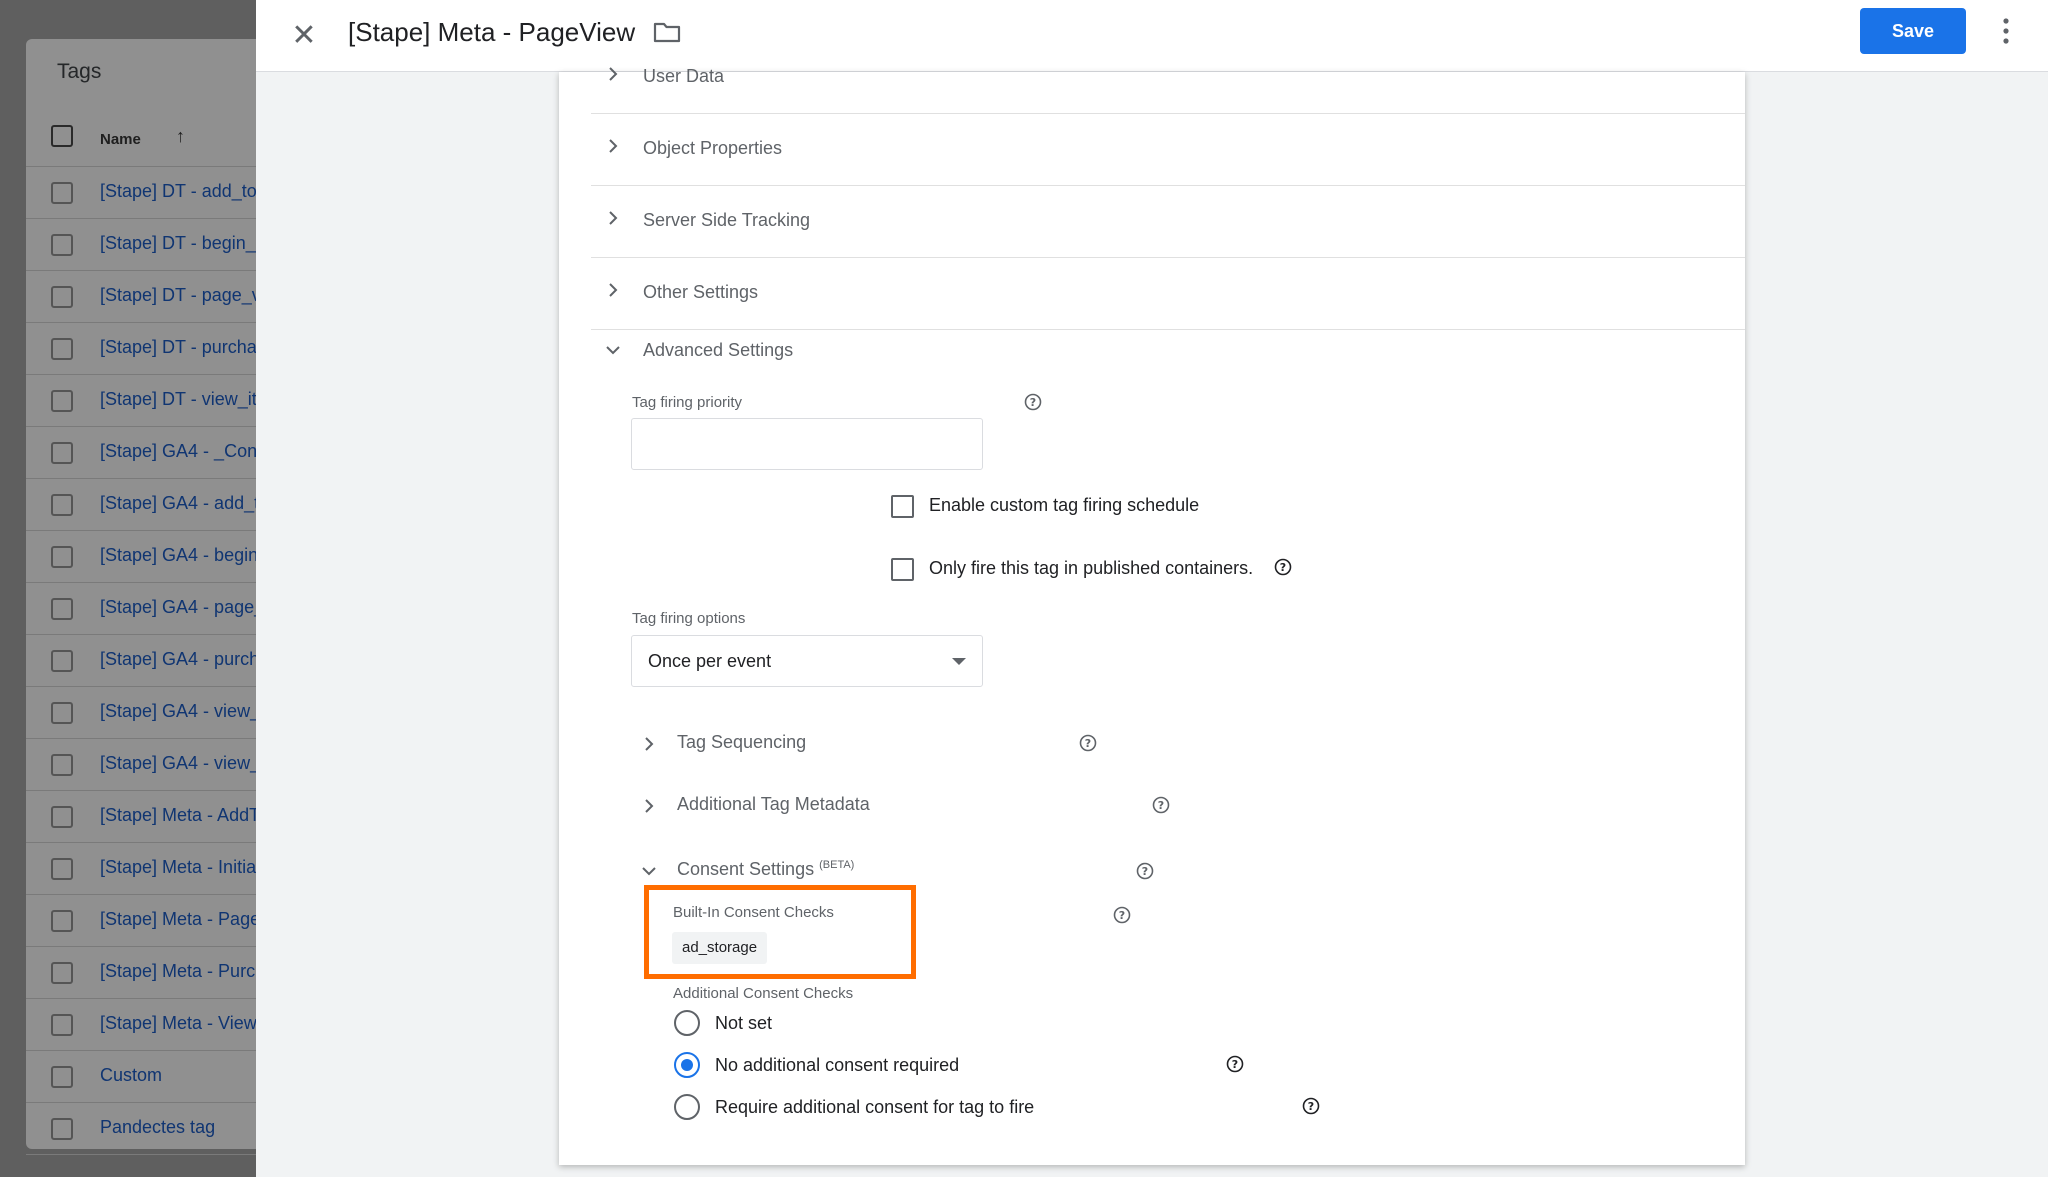 The width and height of the screenshot is (2048, 1177). What do you see at coordinates (667, 32) in the screenshot?
I see `folder-icon` at bounding box center [667, 32].